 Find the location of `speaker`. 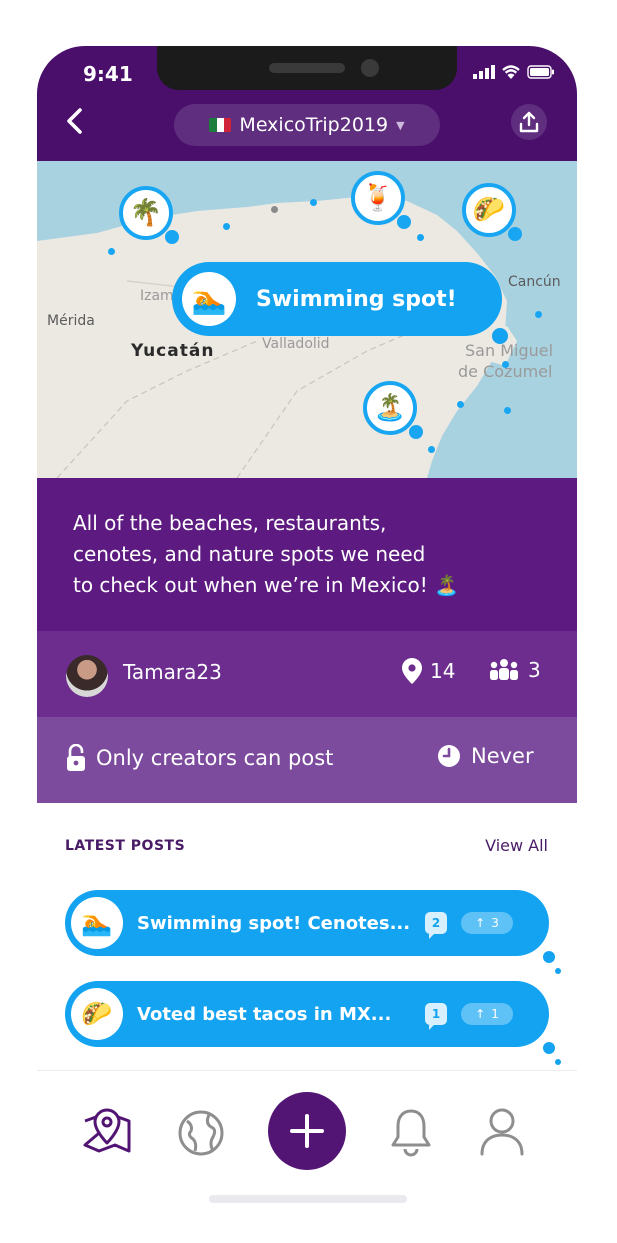

speaker is located at coordinates (307, 68).